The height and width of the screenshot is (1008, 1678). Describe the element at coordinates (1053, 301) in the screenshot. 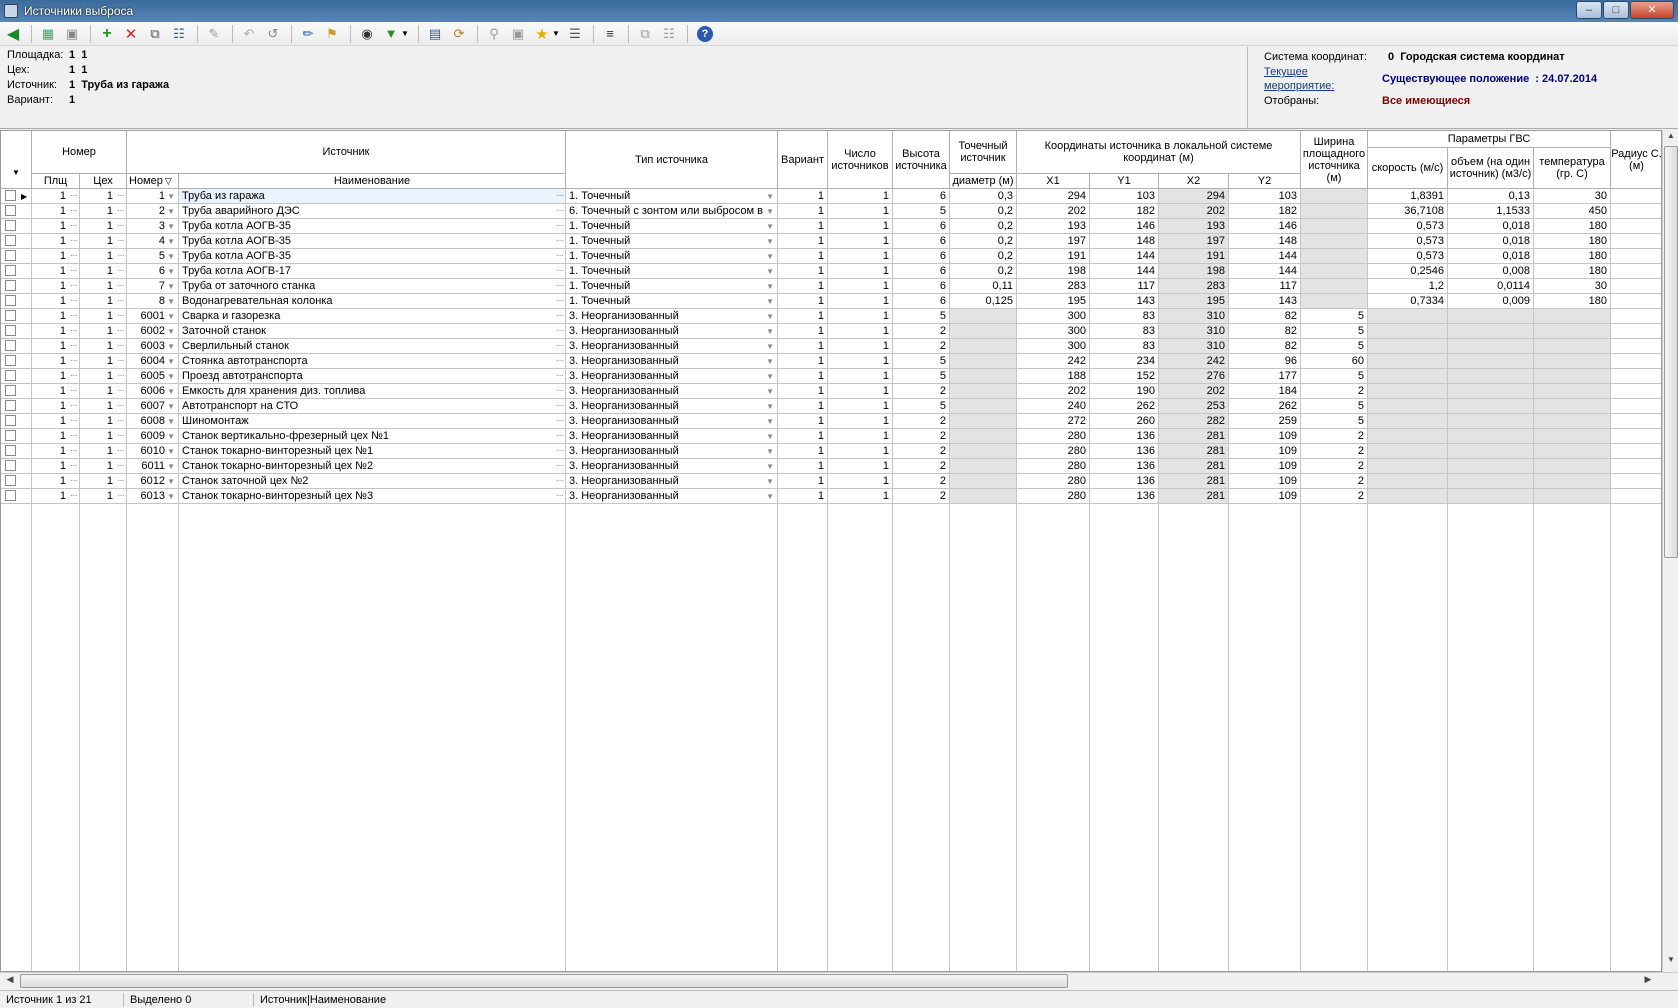

I see `cell-x1: 195` at that location.